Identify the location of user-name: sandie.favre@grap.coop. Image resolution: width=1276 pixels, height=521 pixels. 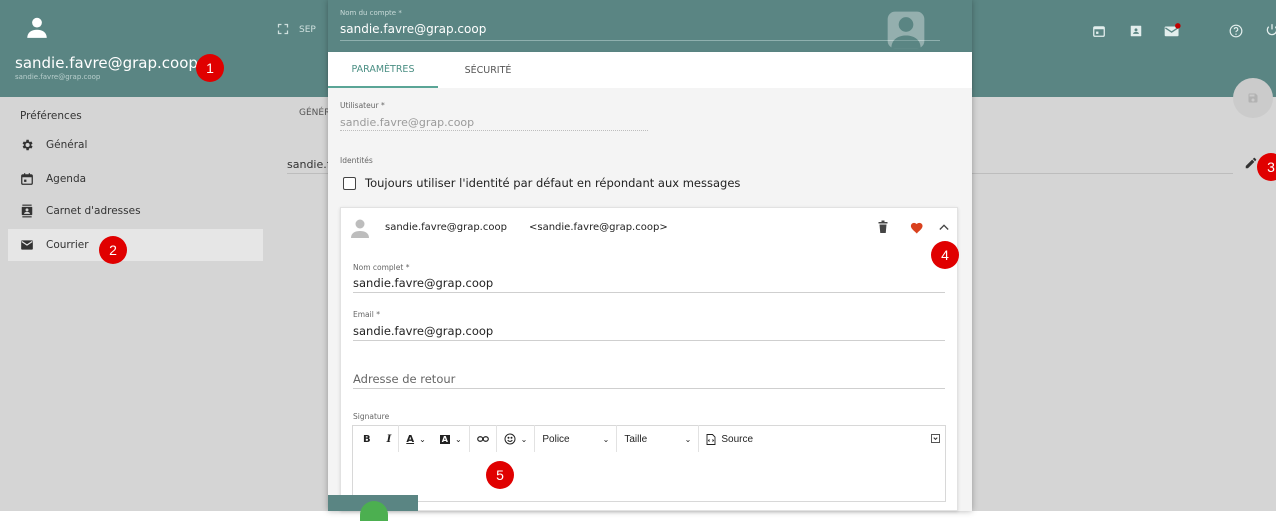
(106, 63).